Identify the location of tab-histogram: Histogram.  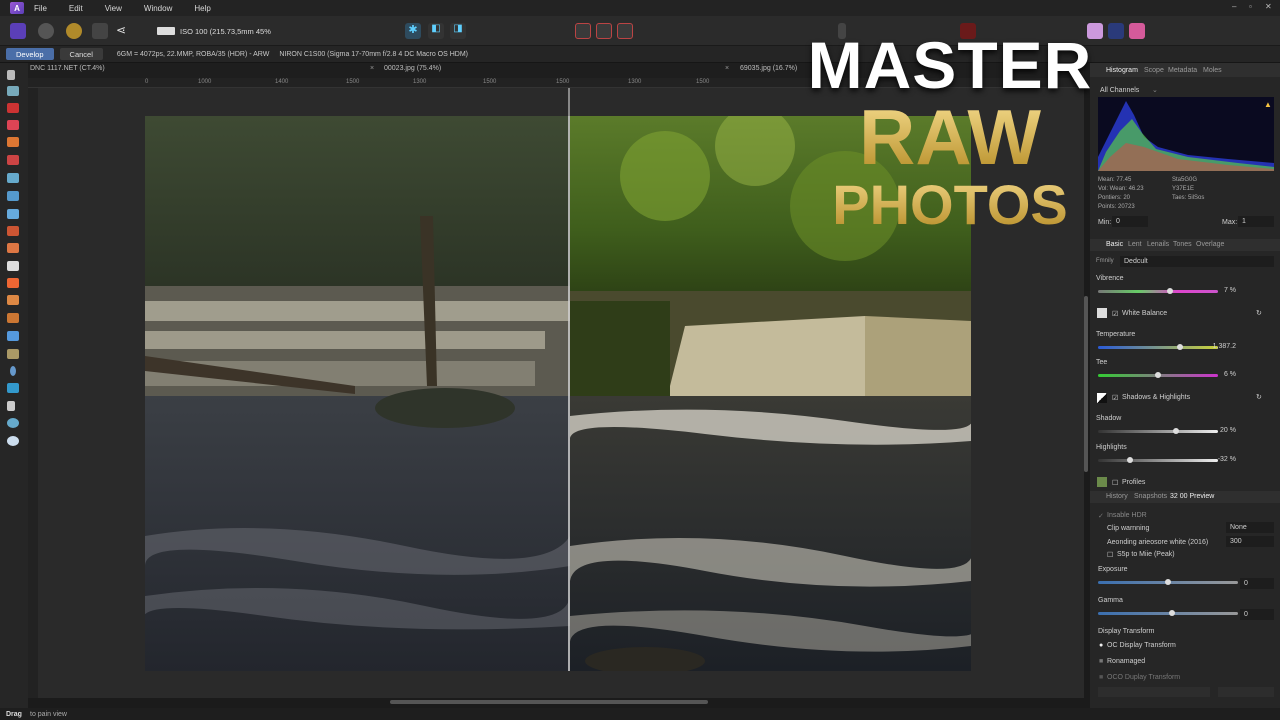
(1122, 70).